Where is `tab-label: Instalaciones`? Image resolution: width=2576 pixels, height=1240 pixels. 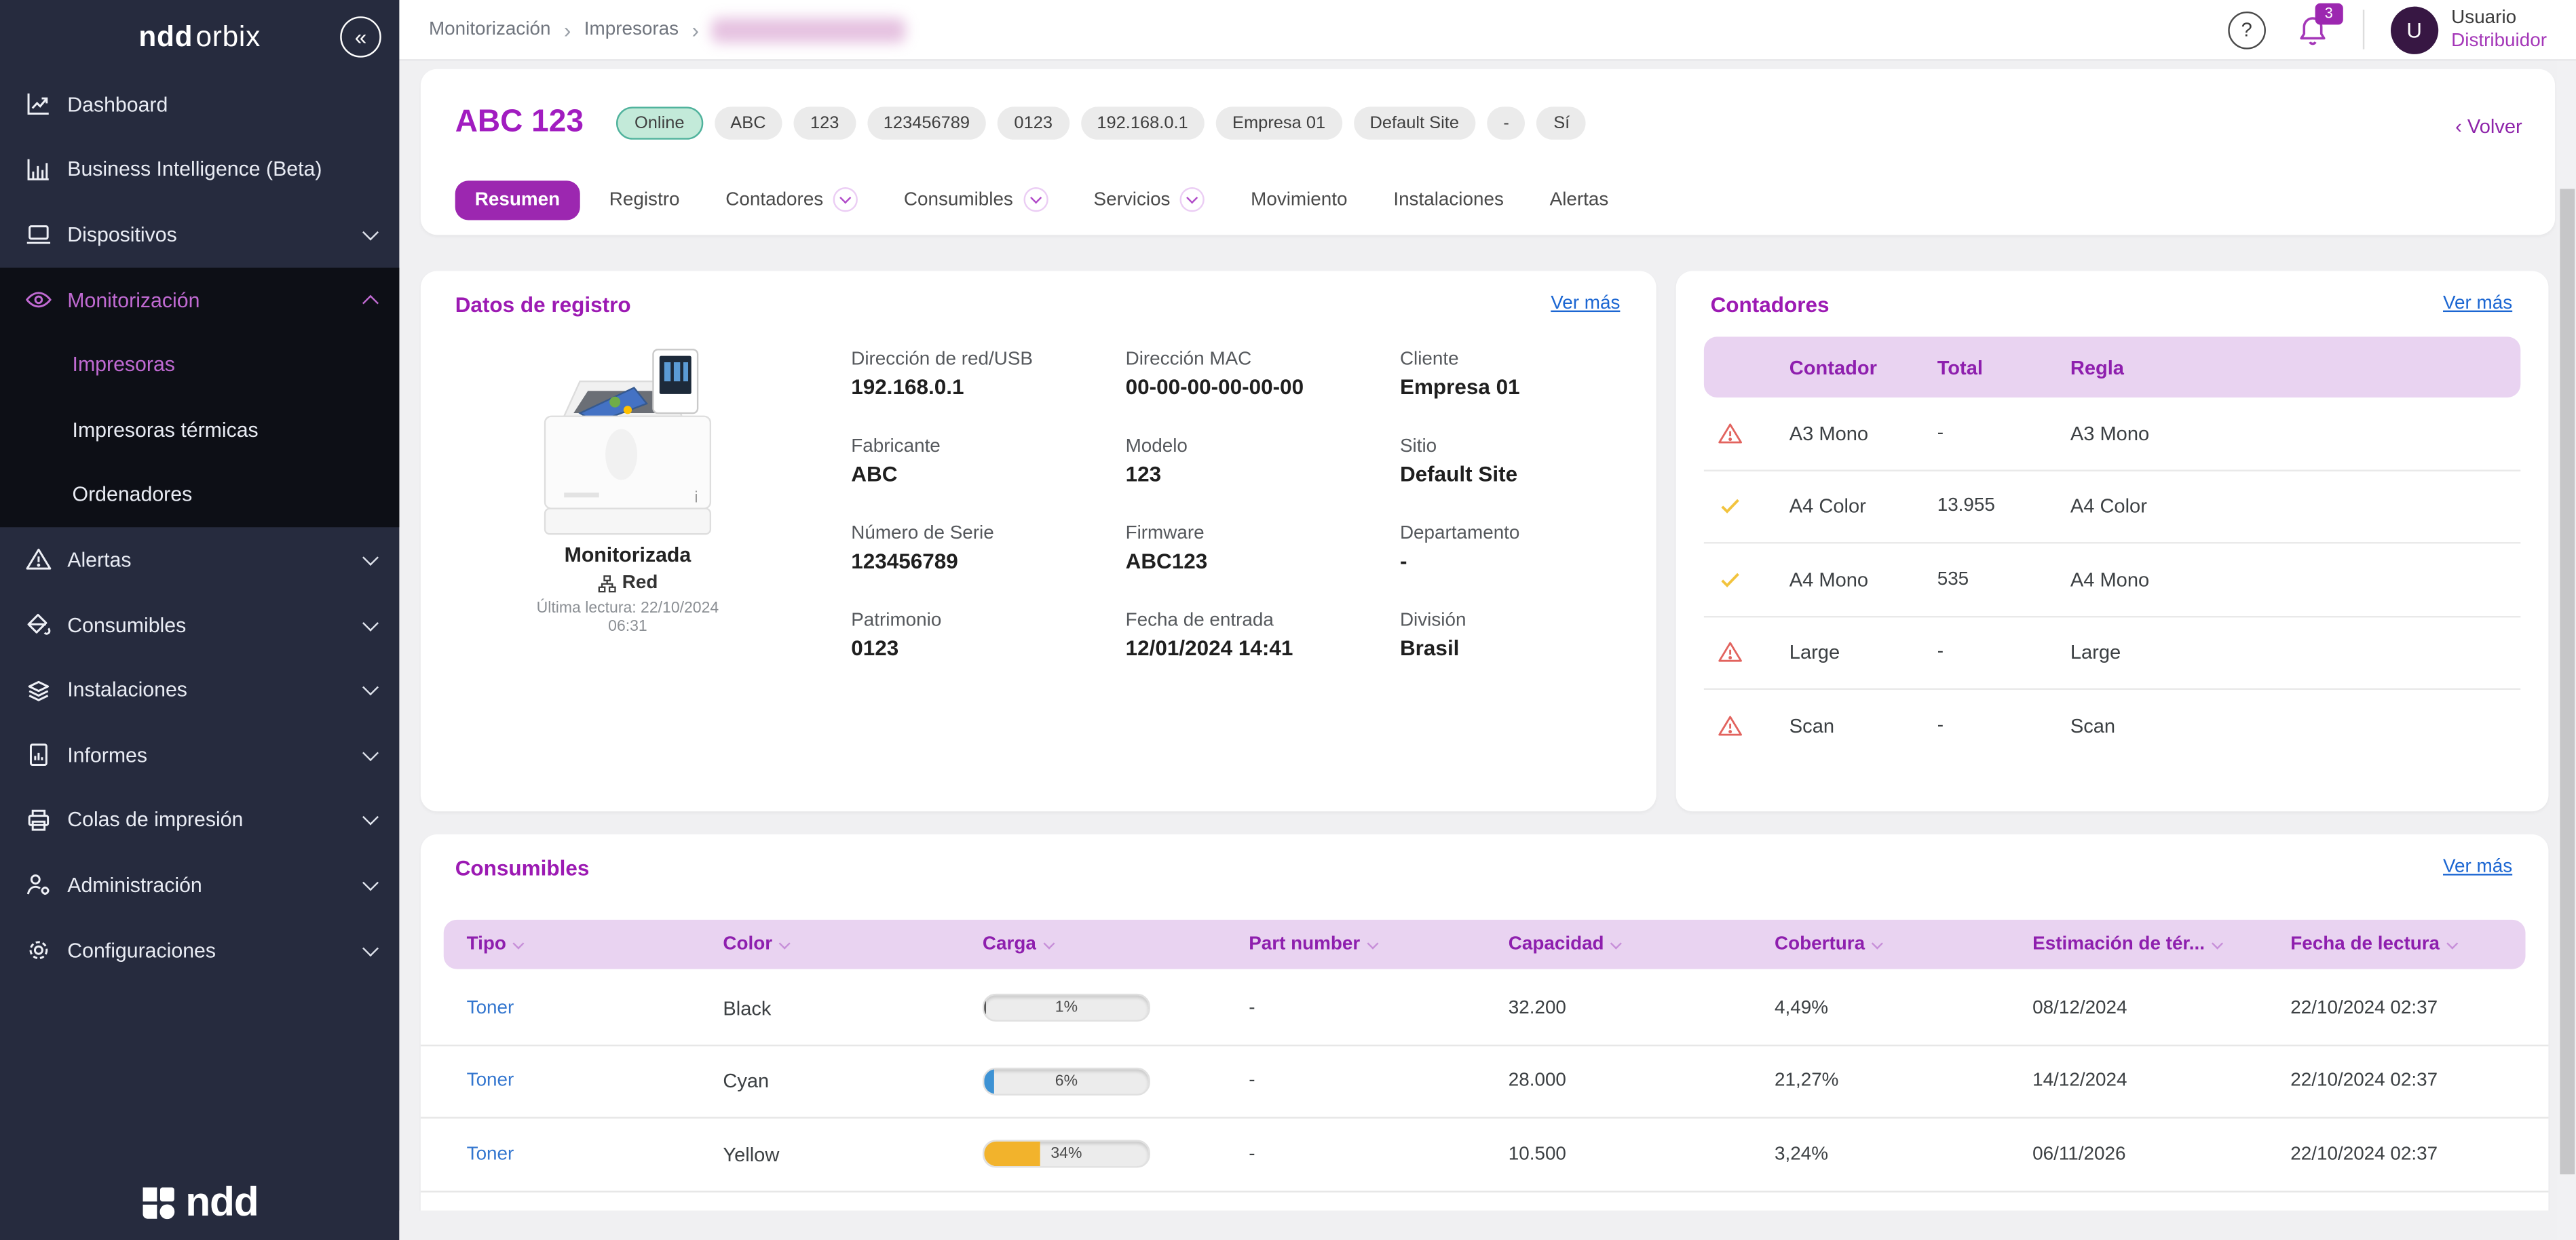
tab-label: Instalaciones is located at coordinates (1448, 199).